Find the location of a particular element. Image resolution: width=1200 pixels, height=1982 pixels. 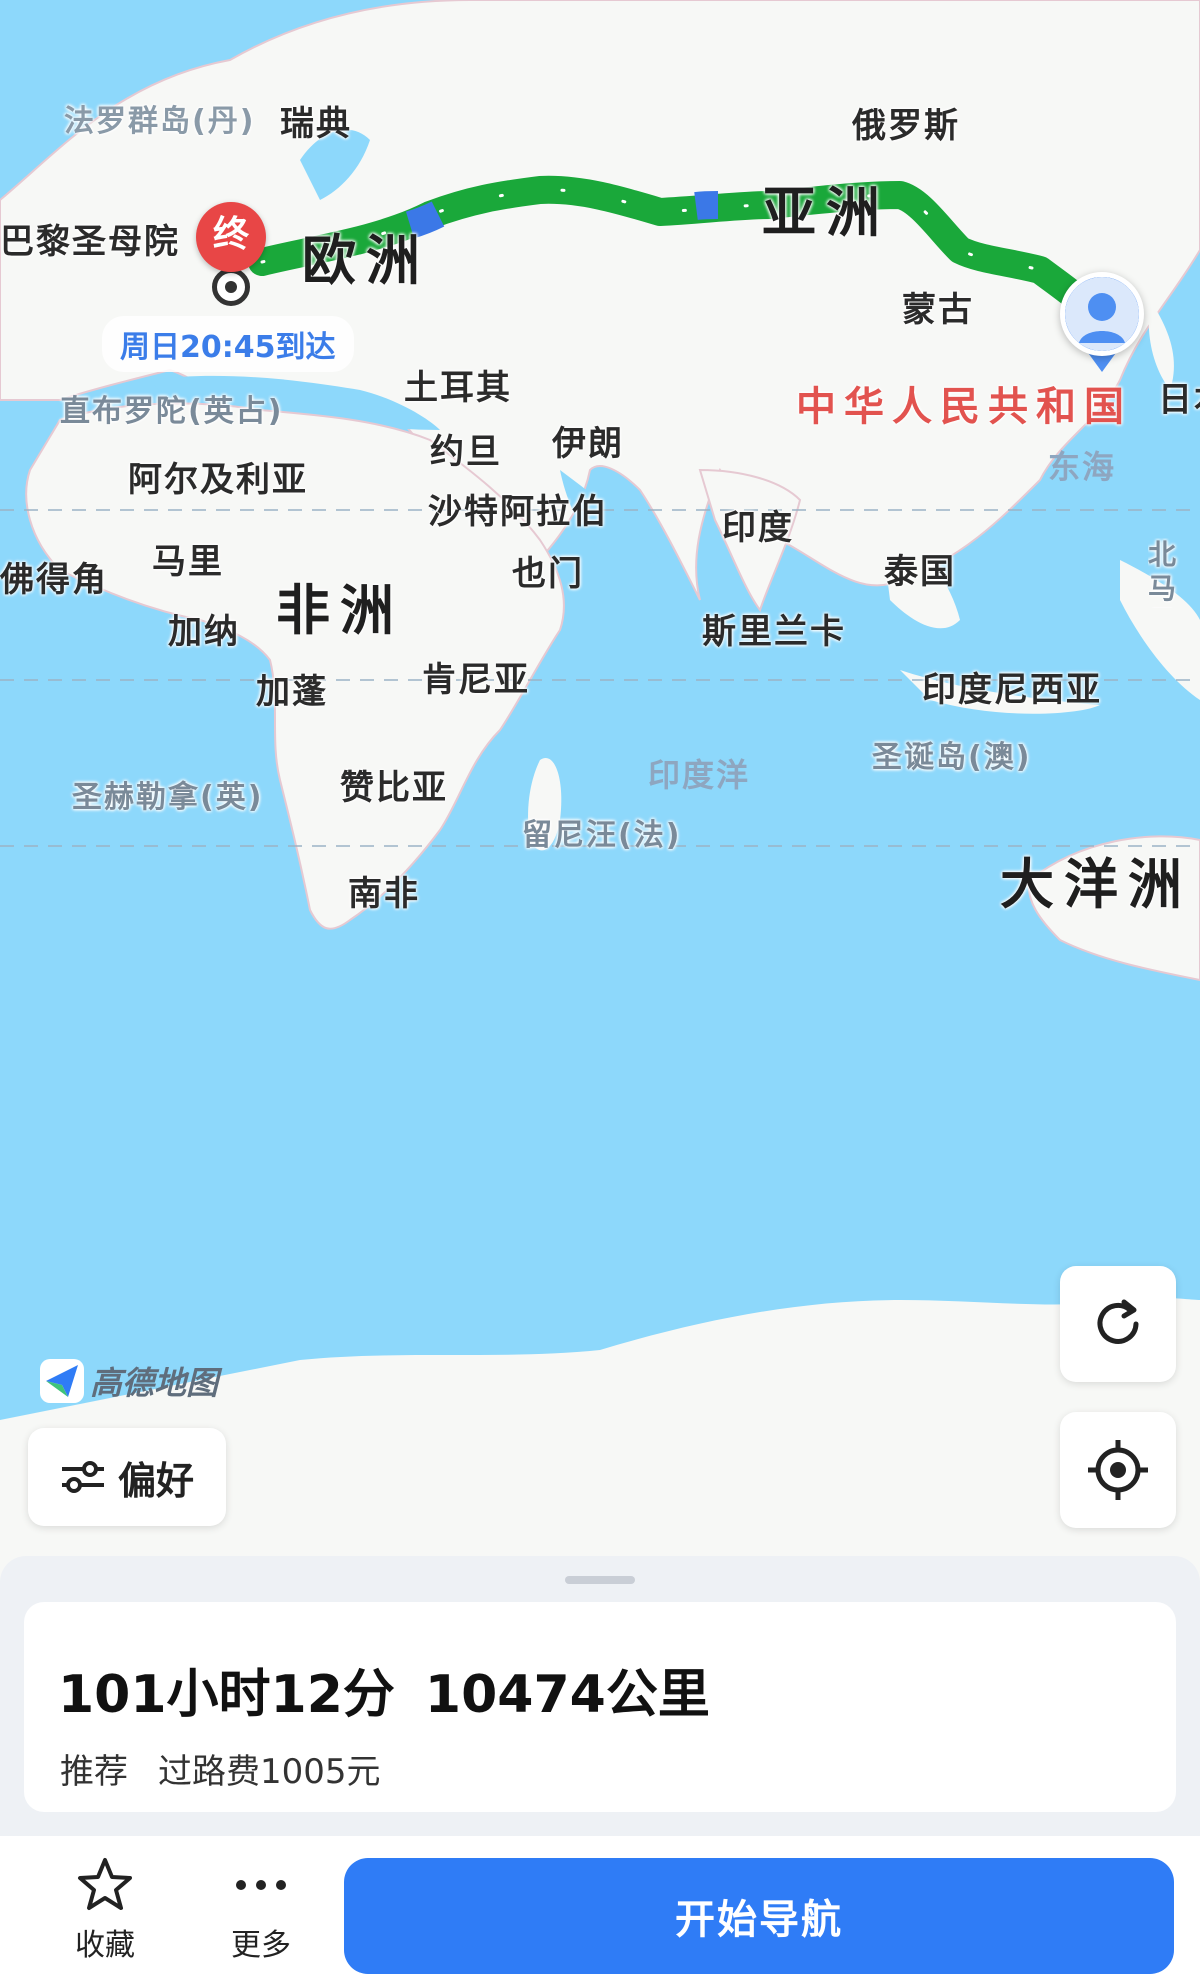

bottom-action-bar: 收藏 更多 开始导航 is located at coordinates (600, 1909).